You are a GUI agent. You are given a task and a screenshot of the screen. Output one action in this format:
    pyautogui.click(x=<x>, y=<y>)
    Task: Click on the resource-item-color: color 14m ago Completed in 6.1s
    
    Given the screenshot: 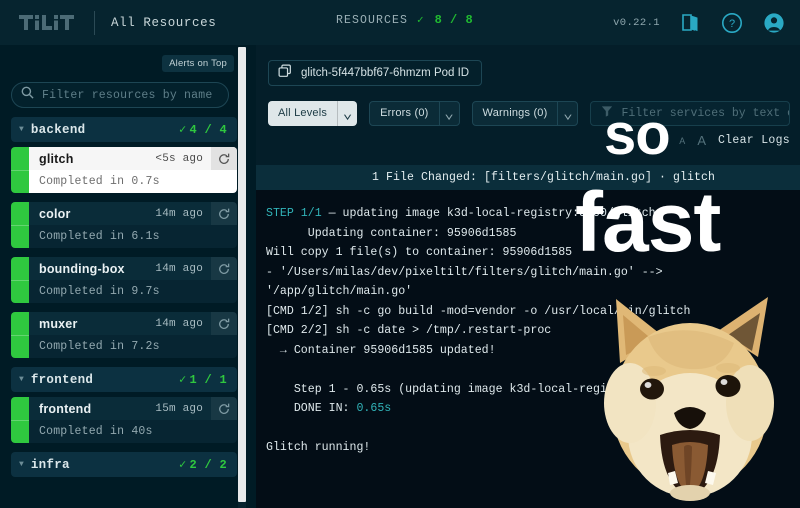 What is the action you would take?
    pyautogui.click(x=124, y=225)
    